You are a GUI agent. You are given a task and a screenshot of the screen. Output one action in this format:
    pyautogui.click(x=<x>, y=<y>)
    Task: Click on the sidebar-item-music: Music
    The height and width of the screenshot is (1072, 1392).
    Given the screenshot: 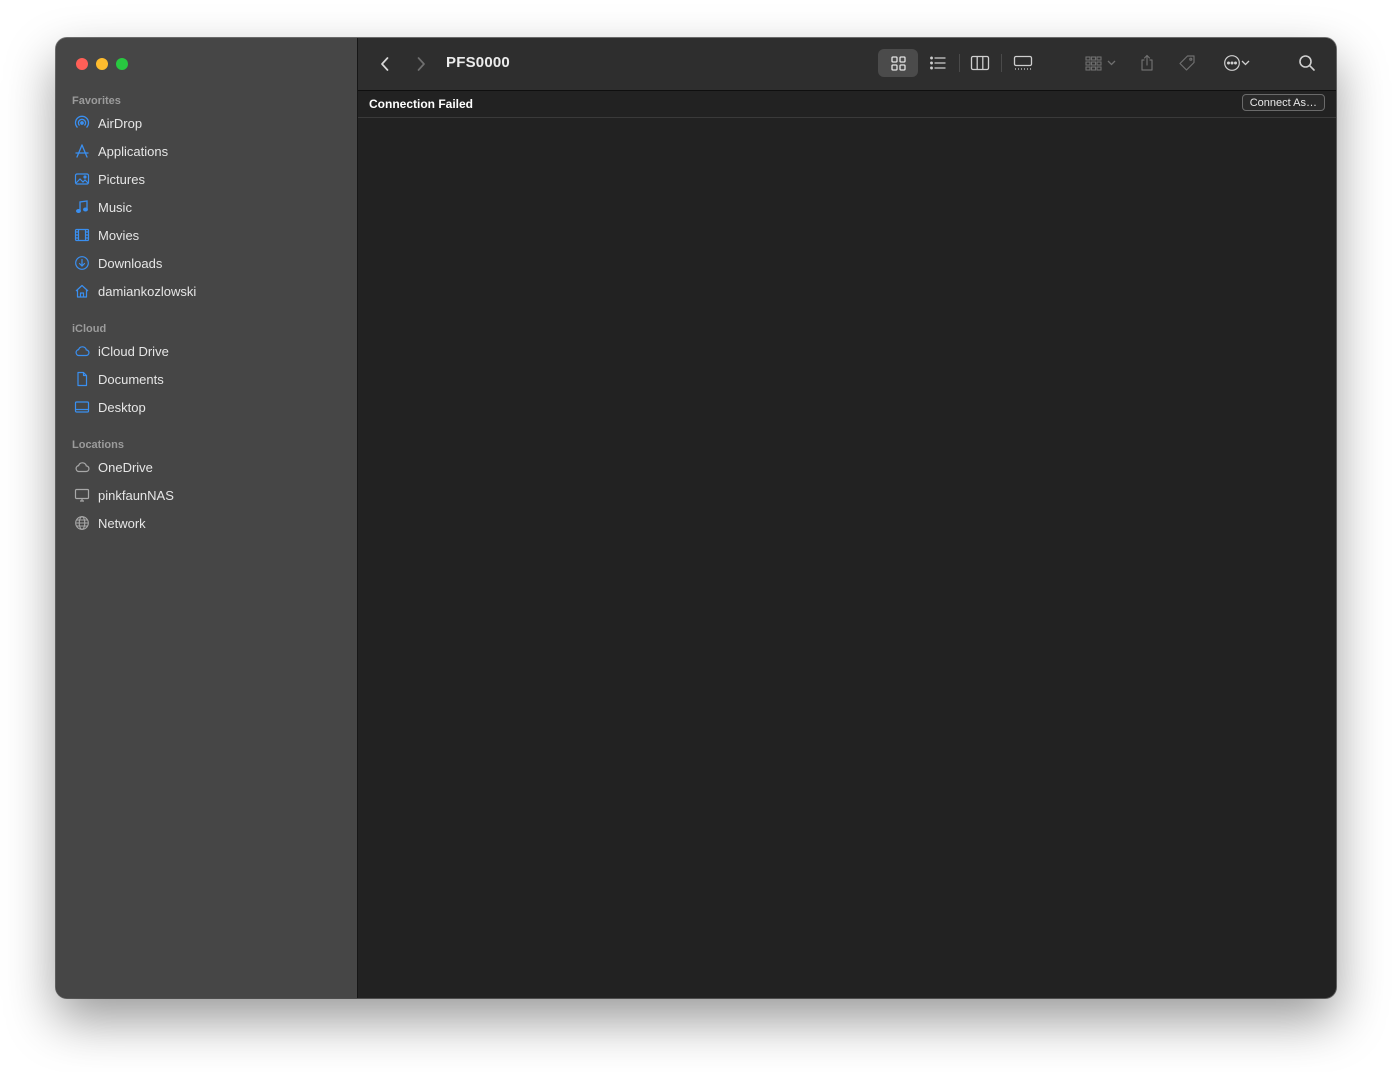 What is the action you would take?
    pyautogui.click(x=206, y=207)
    